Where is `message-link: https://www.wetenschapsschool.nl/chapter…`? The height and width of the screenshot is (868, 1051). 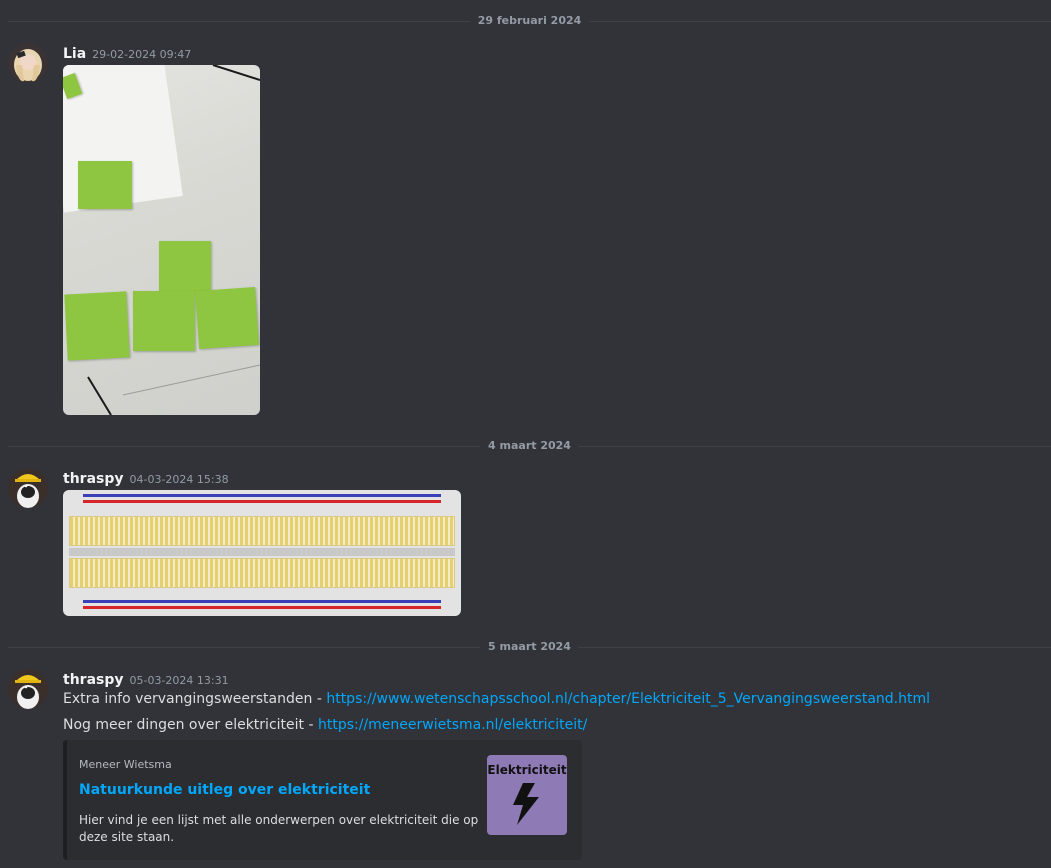 message-link: https://www.wetenschapsschool.nl/chapter… is located at coordinates (628, 699).